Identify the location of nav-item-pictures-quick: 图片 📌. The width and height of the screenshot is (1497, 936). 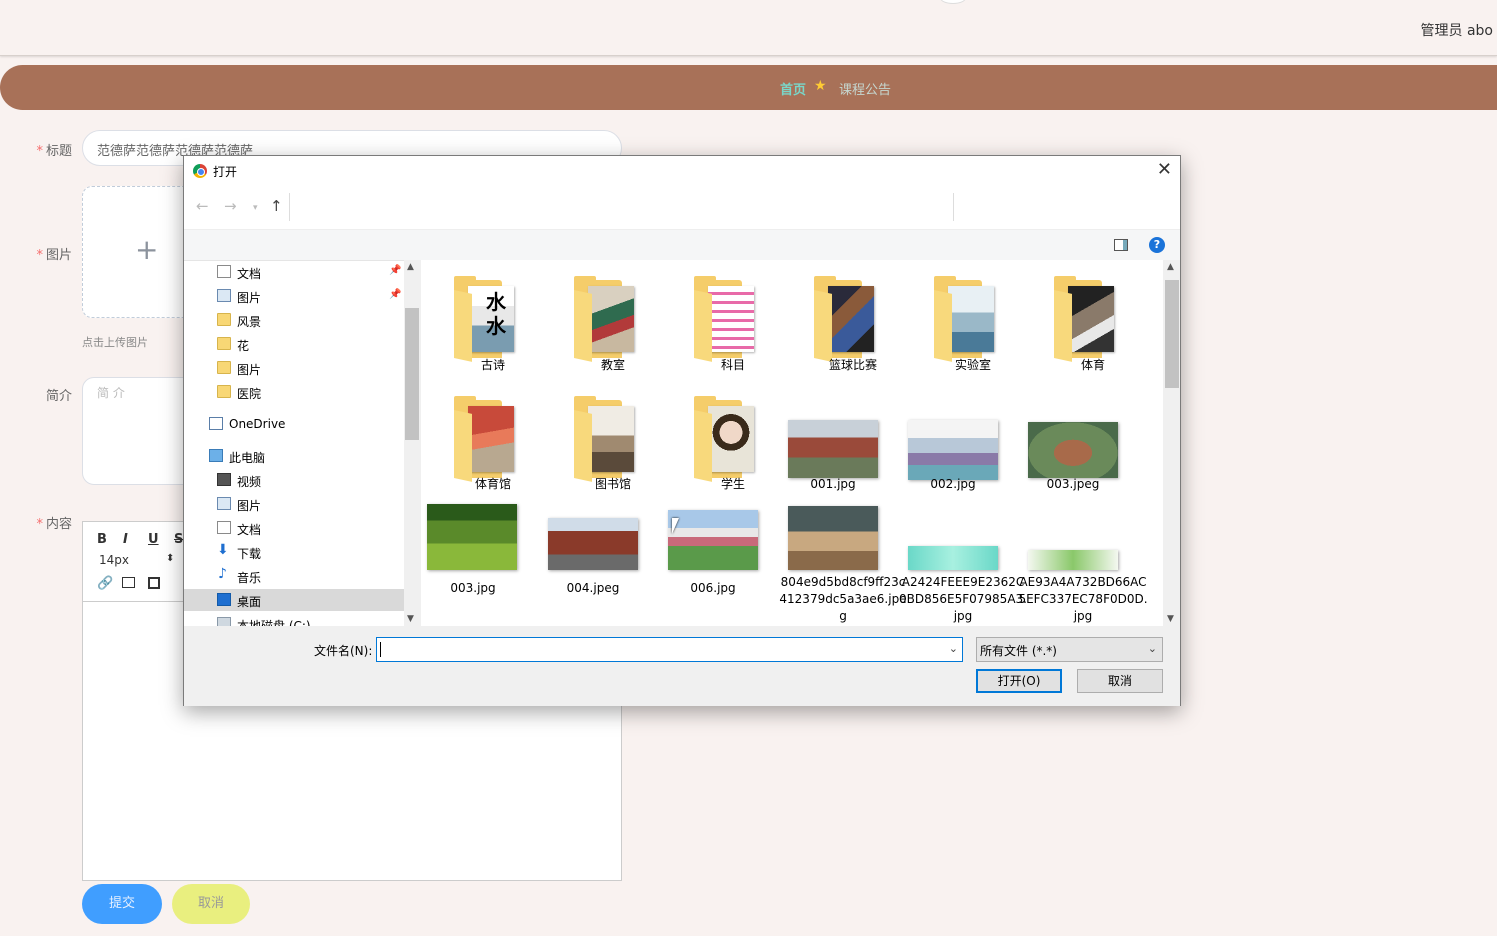
(294, 296).